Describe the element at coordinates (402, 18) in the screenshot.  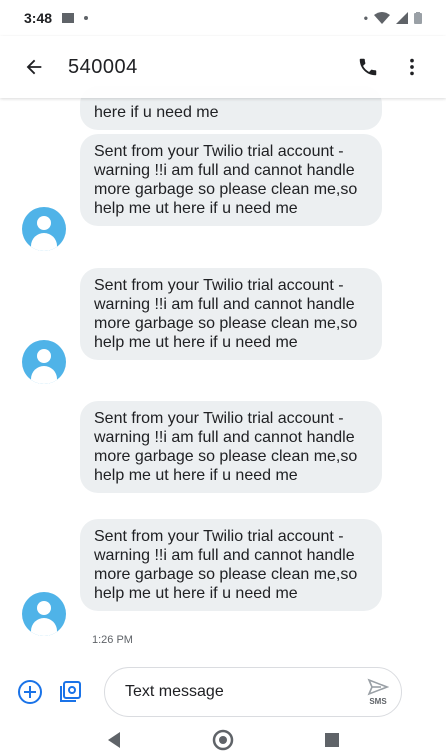
I see `signal-icon` at that location.